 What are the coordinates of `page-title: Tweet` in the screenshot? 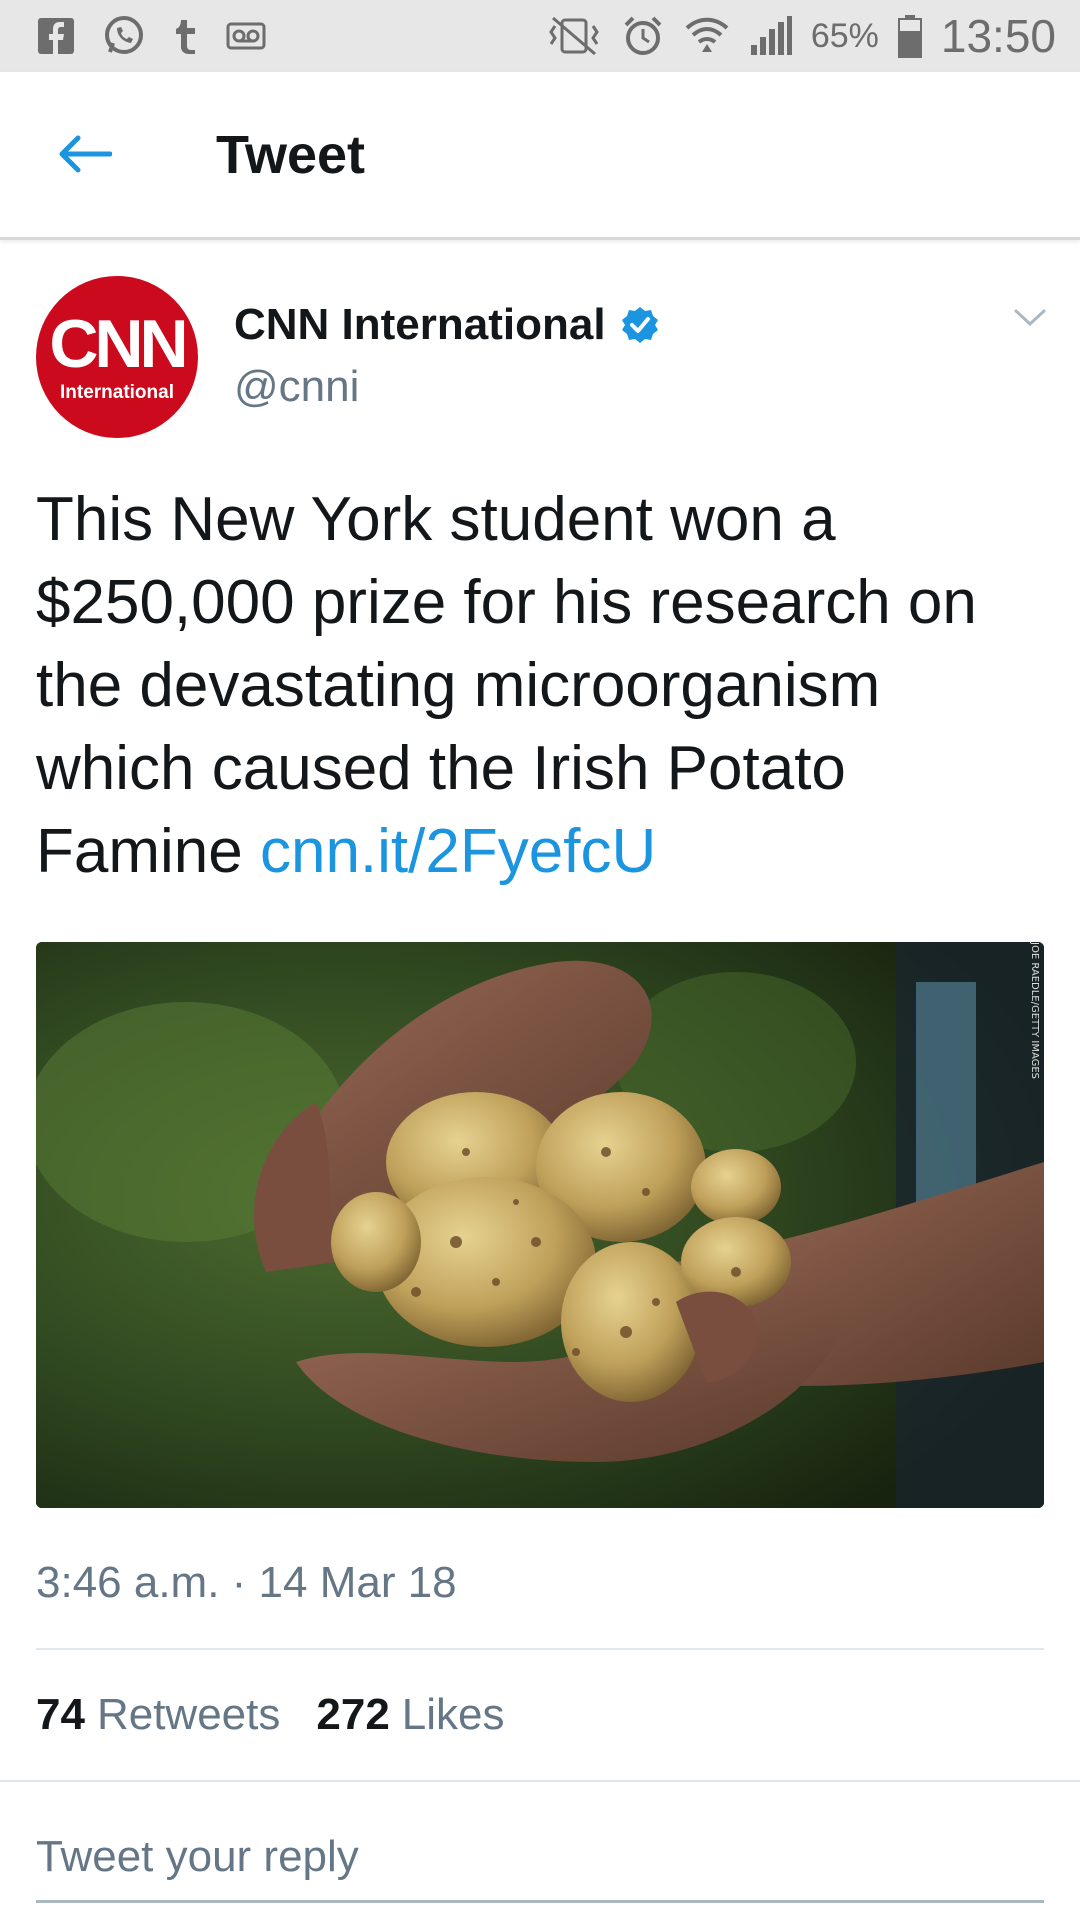 It's located at (291, 155).